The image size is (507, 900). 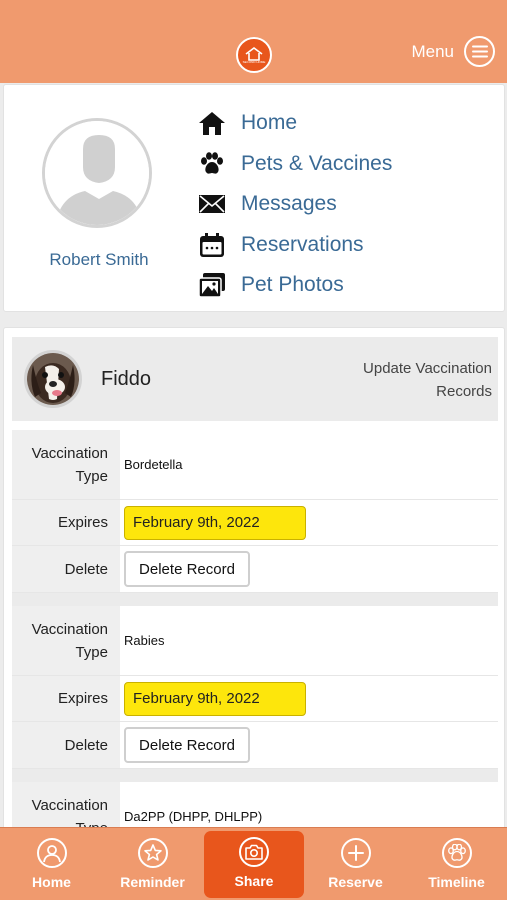 I want to click on vaccination-type-value: Rabies, so click(x=144, y=640).